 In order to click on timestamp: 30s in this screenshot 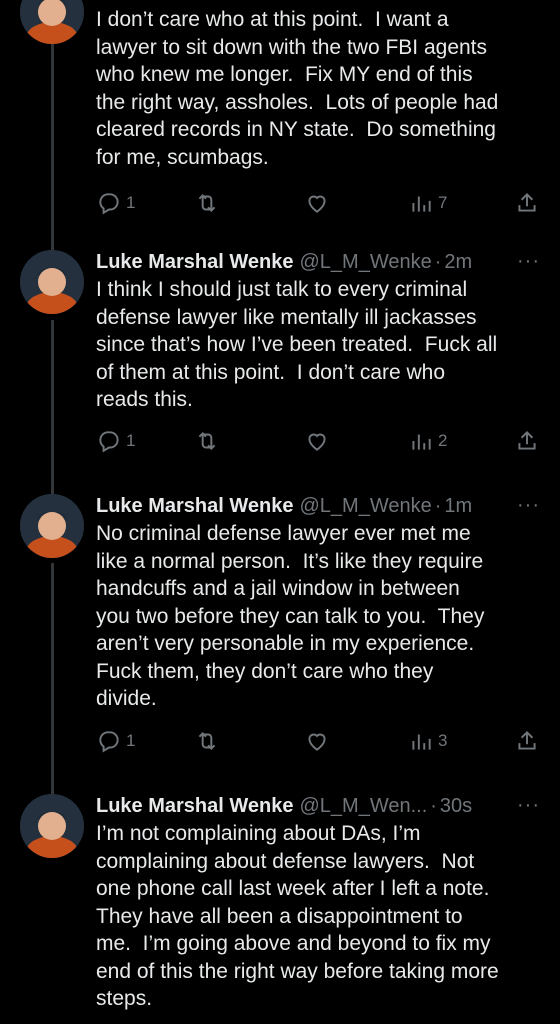, I will do `click(456, 806)`.